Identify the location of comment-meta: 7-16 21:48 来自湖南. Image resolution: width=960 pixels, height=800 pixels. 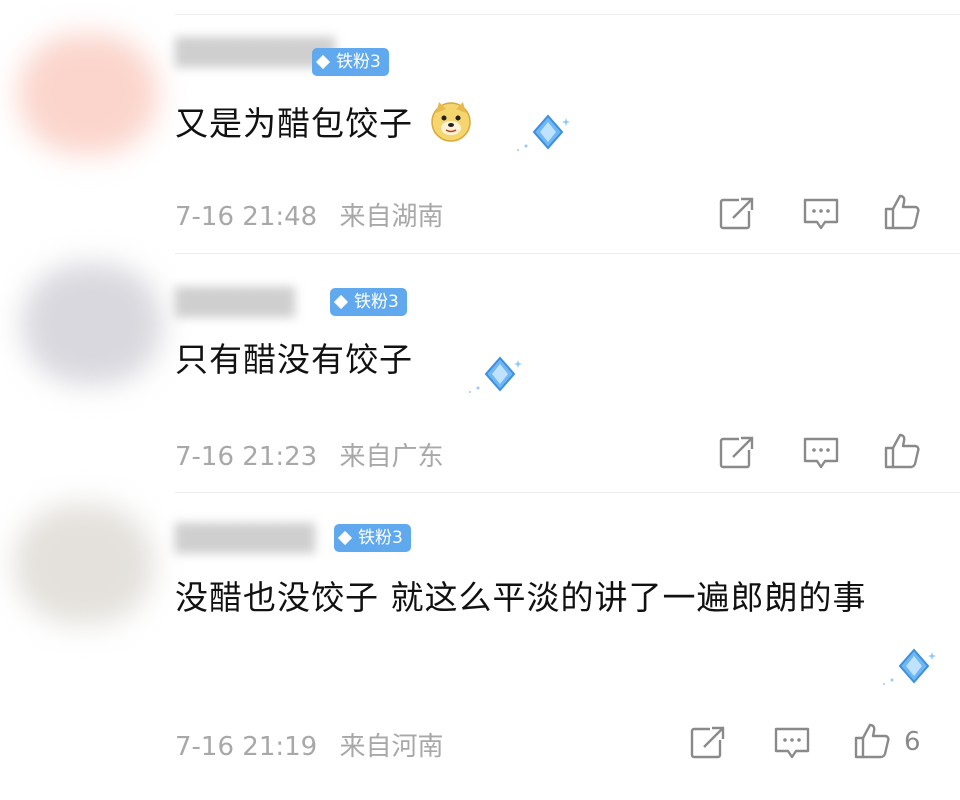
(309, 214).